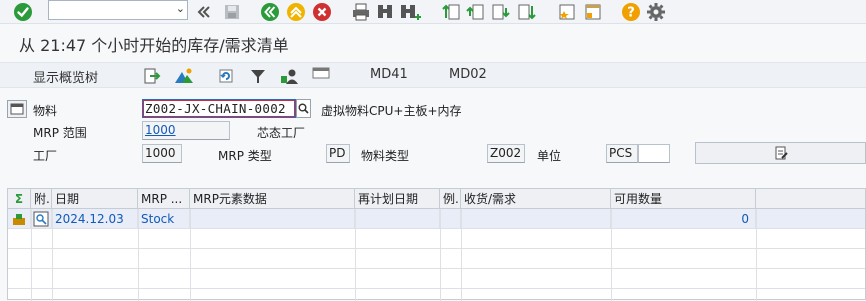 The width and height of the screenshot is (866, 301). What do you see at coordinates (468, 74) in the screenshot?
I see `md02-button: MD02` at bounding box center [468, 74].